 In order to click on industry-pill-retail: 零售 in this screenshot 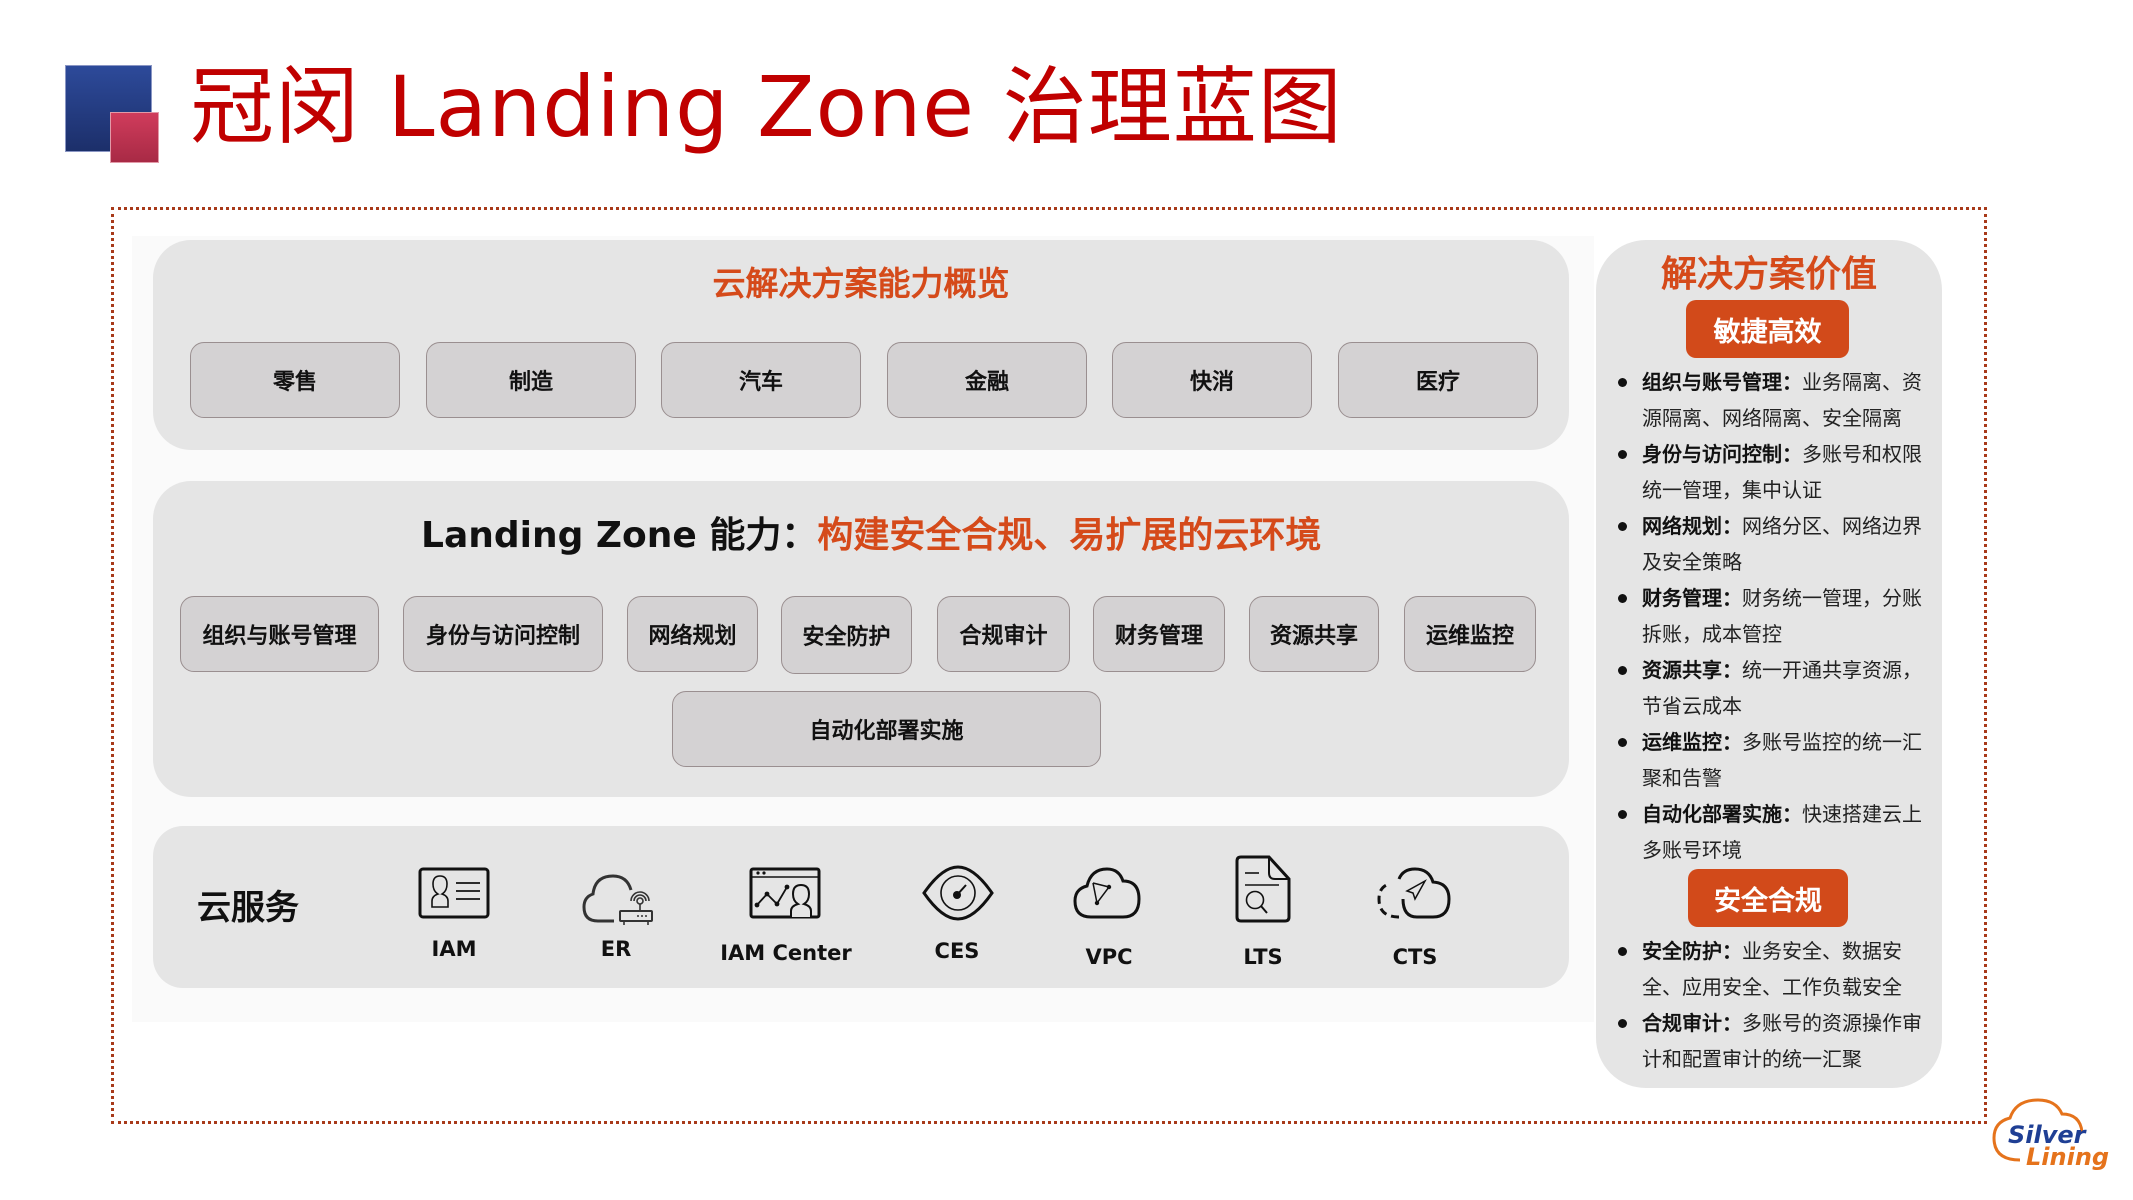, I will do `click(295, 380)`.